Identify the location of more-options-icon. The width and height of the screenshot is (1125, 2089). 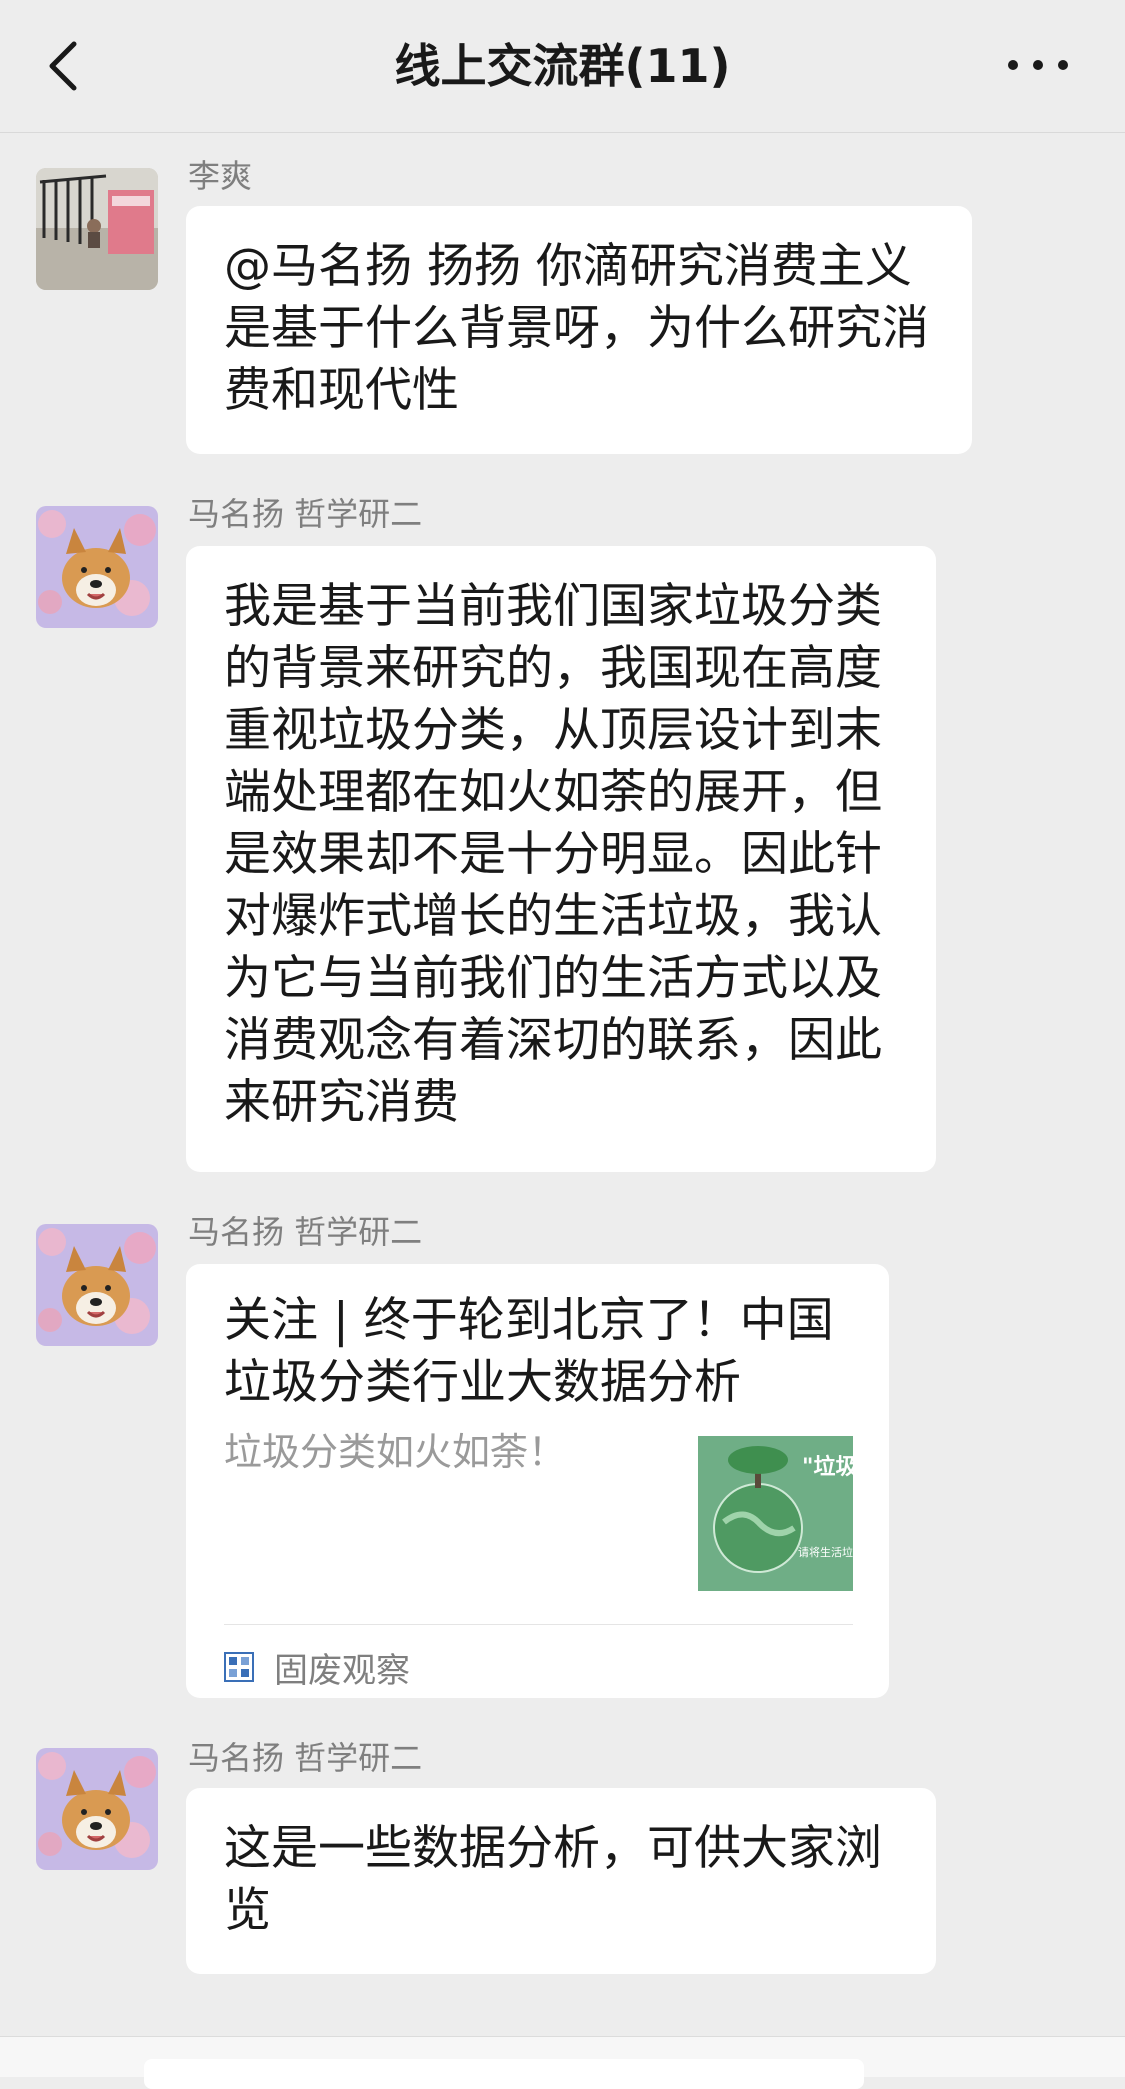
(1038, 65).